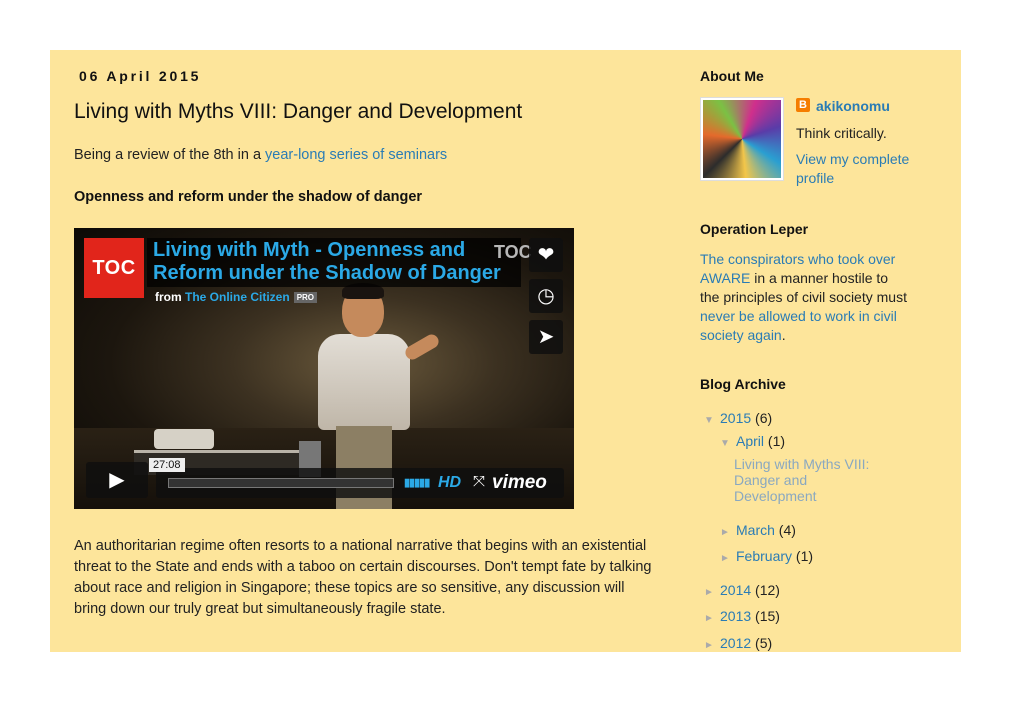 This screenshot has height=702, width=1011. Describe the element at coordinates (356, 155) in the screenshot. I see `seminar-series-link: year-long series of seminars` at that location.